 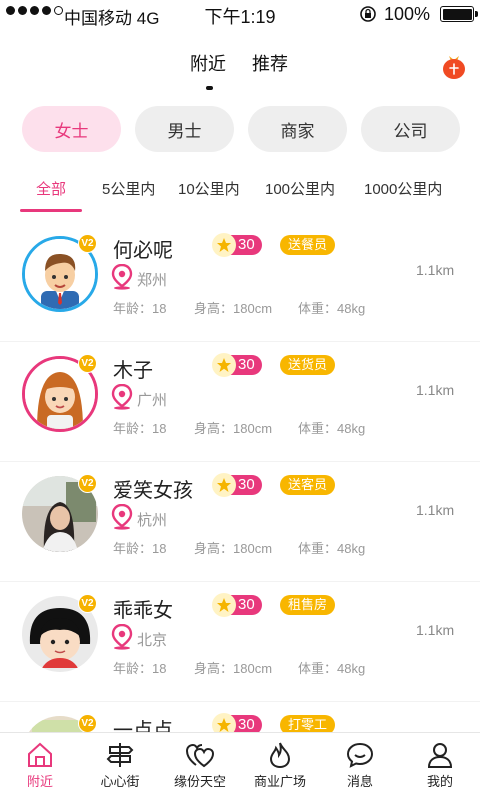 I want to click on city: 郑州, so click(x=152, y=280).